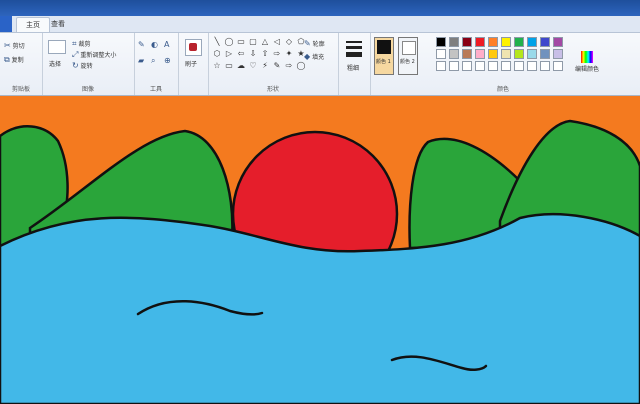  I want to click on color1-button: 颜色 1, so click(384, 56).